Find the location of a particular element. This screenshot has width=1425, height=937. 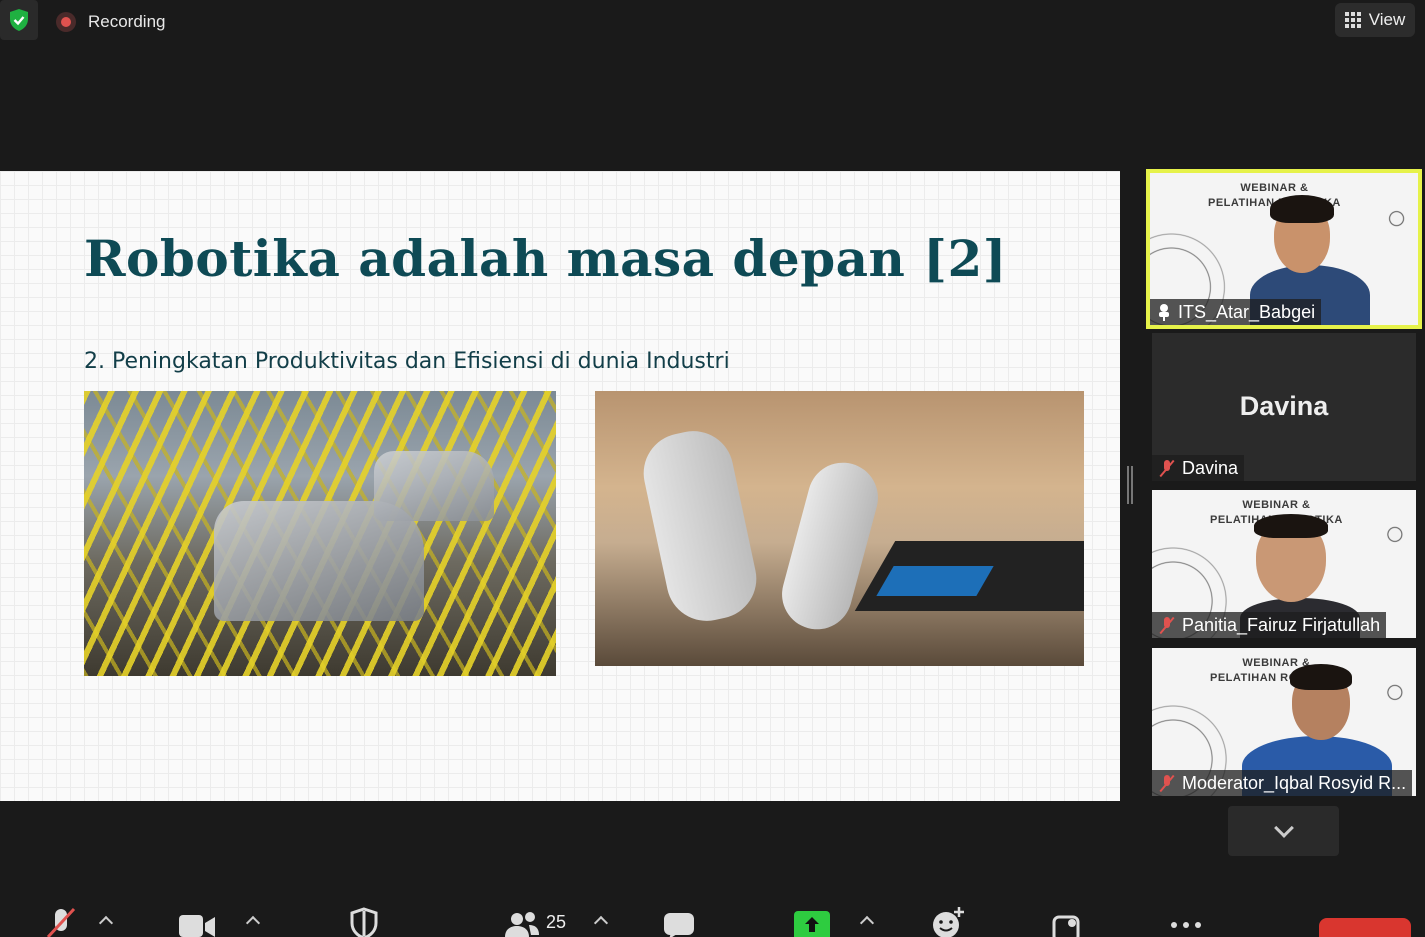

scroll-participants-down-button is located at coordinates (1283, 831).